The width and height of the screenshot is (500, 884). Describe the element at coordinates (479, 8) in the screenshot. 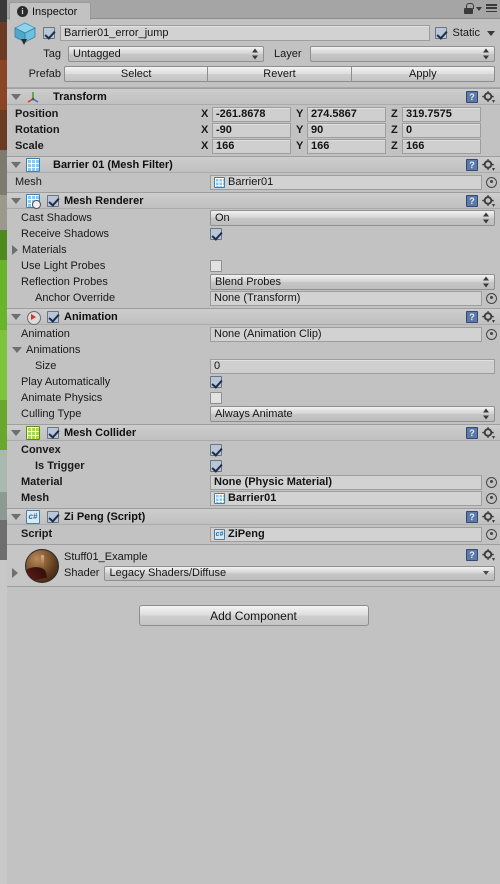

I see `chevron-down-icon` at that location.